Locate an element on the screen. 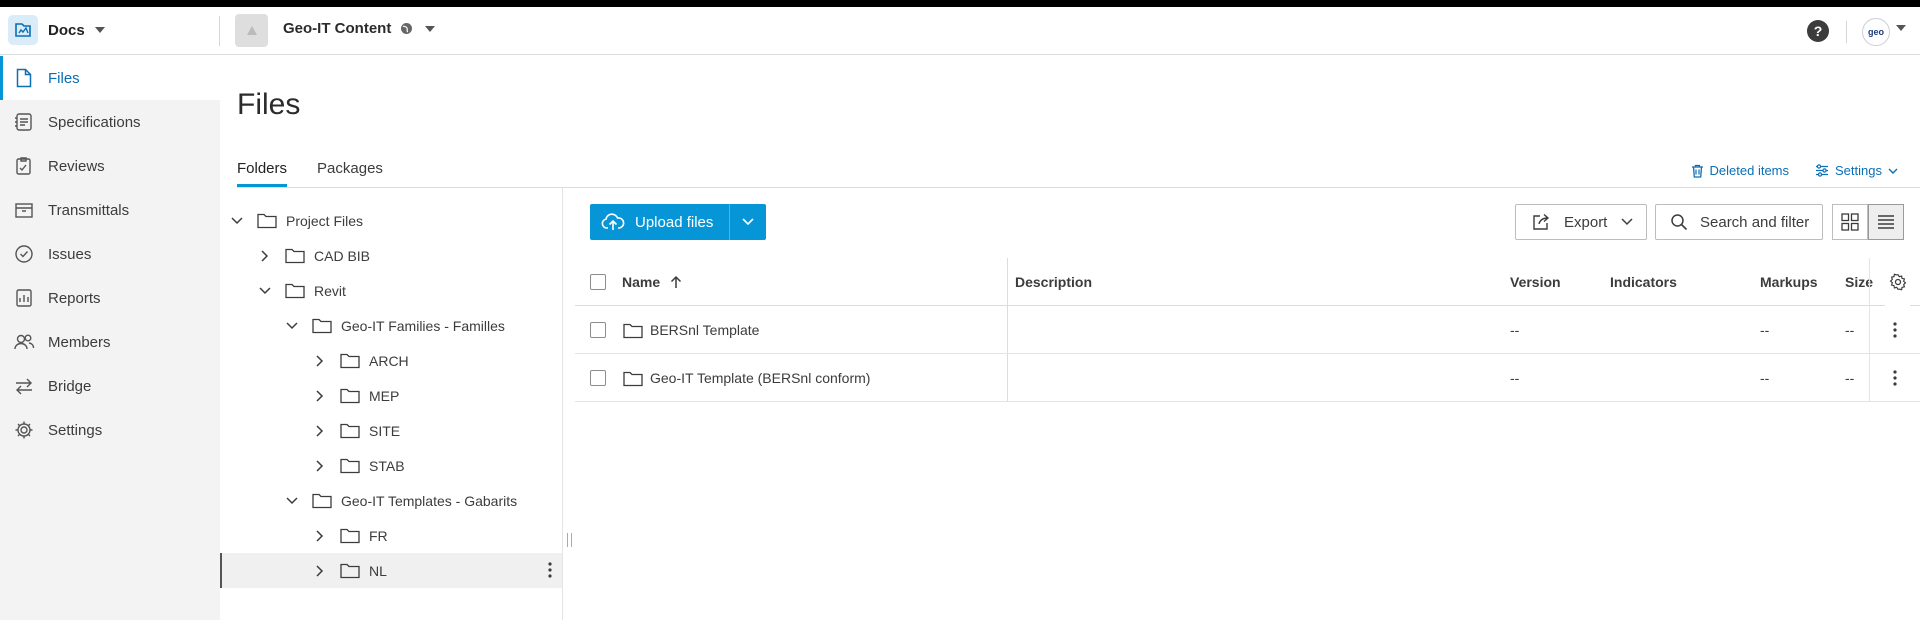  tree-node-label: STAB is located at coordinates (387, 465).